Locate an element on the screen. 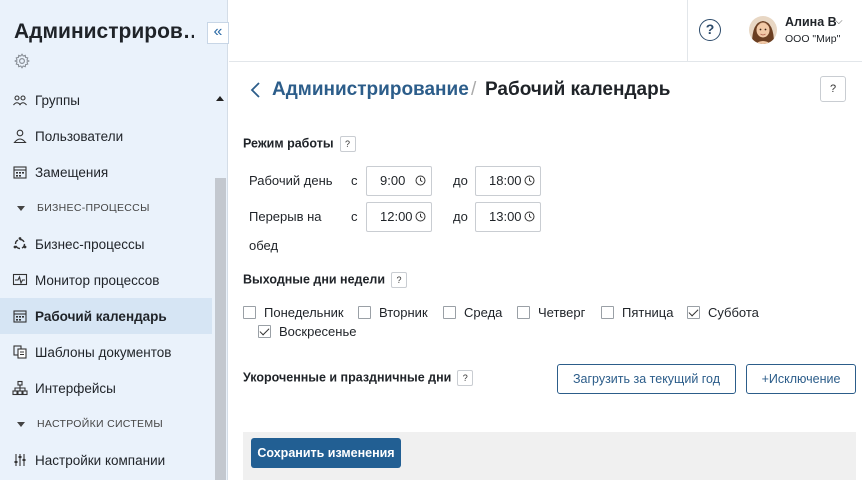 The height and width of the screenshot is (480, 862). scrollbar-thumb is located at coordinates (220, 329).